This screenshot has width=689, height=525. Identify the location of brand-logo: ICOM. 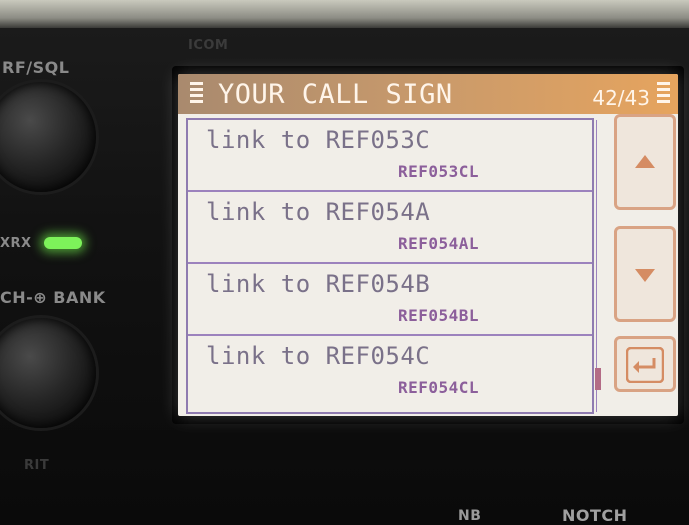
(208, 45).